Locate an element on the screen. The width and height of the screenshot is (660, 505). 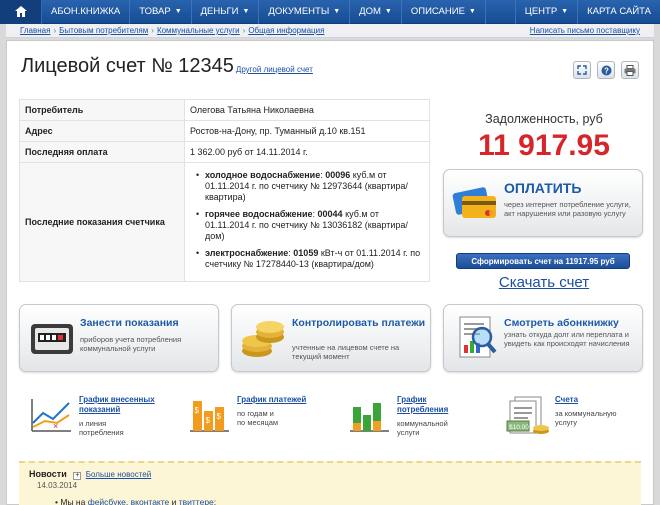
debt-amount: 11 917.95 is located at coordinates (544, 145).